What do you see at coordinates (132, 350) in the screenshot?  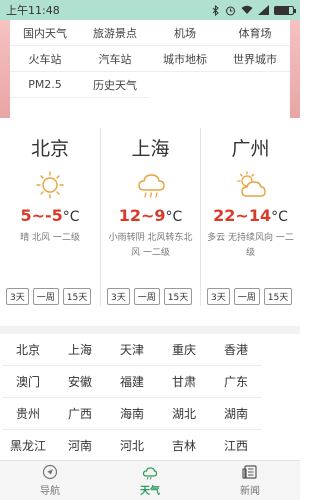 I see `province-item: 天津` at bounding box center [132, 350].